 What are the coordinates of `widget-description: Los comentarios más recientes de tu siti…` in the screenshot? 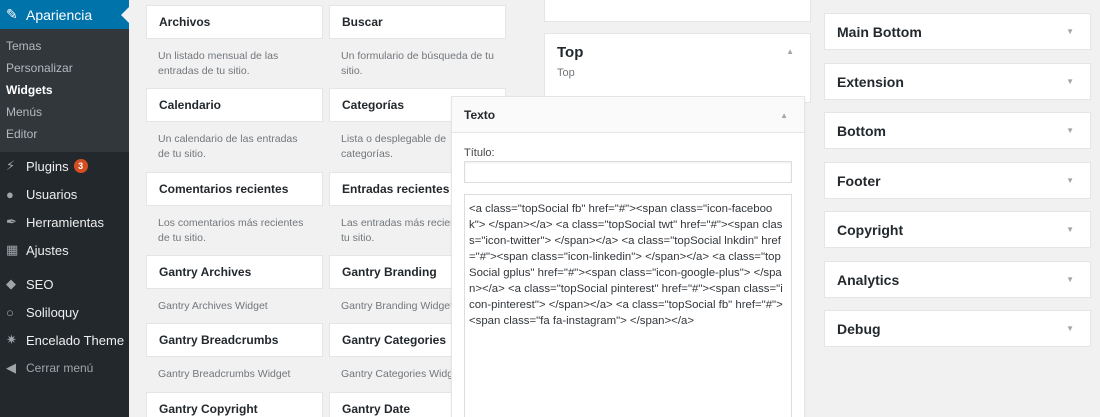 It's located at (231, 230).